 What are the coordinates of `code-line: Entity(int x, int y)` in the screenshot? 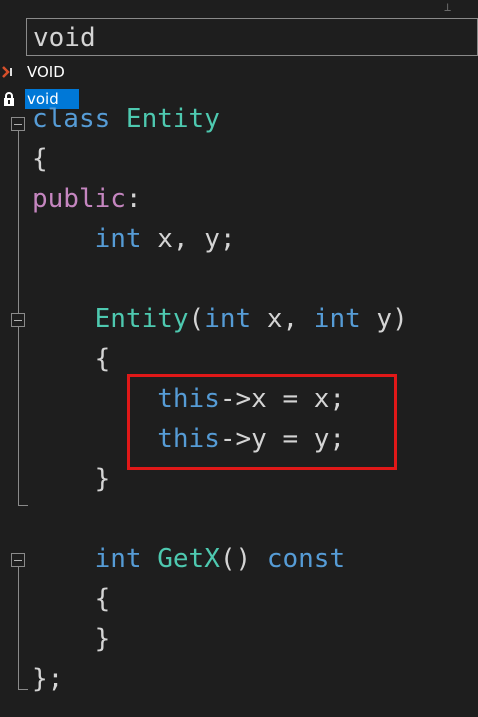 It's located at (220, 319).